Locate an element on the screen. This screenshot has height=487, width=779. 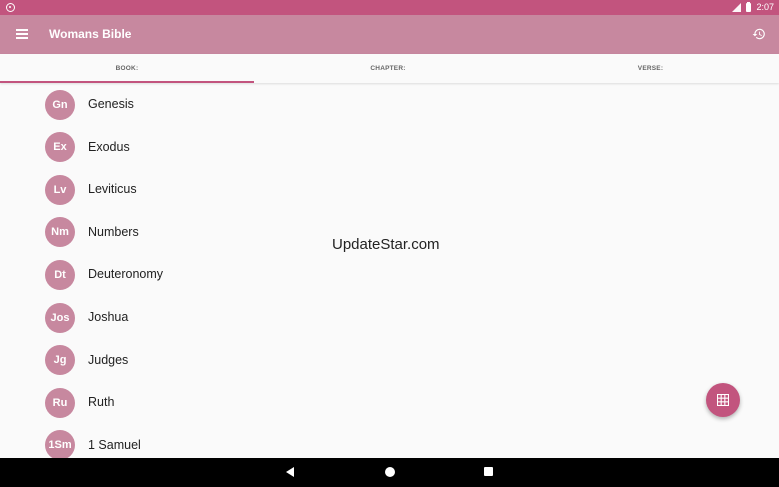
book-item-leviticus: Lv Leviticus is located at coordinates (130, 189).